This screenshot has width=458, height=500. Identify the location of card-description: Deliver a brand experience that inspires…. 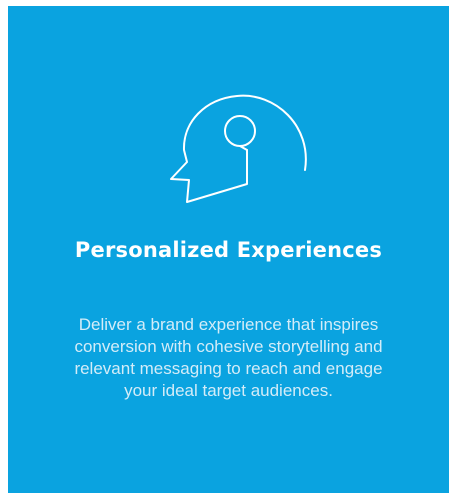
(228, 357).